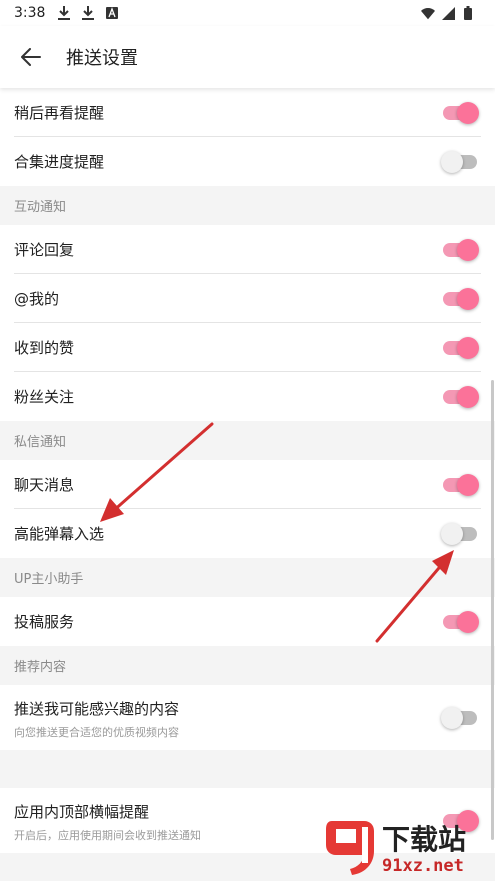  I want to click on setting-row-mentions: @我的, so click(247, 298).